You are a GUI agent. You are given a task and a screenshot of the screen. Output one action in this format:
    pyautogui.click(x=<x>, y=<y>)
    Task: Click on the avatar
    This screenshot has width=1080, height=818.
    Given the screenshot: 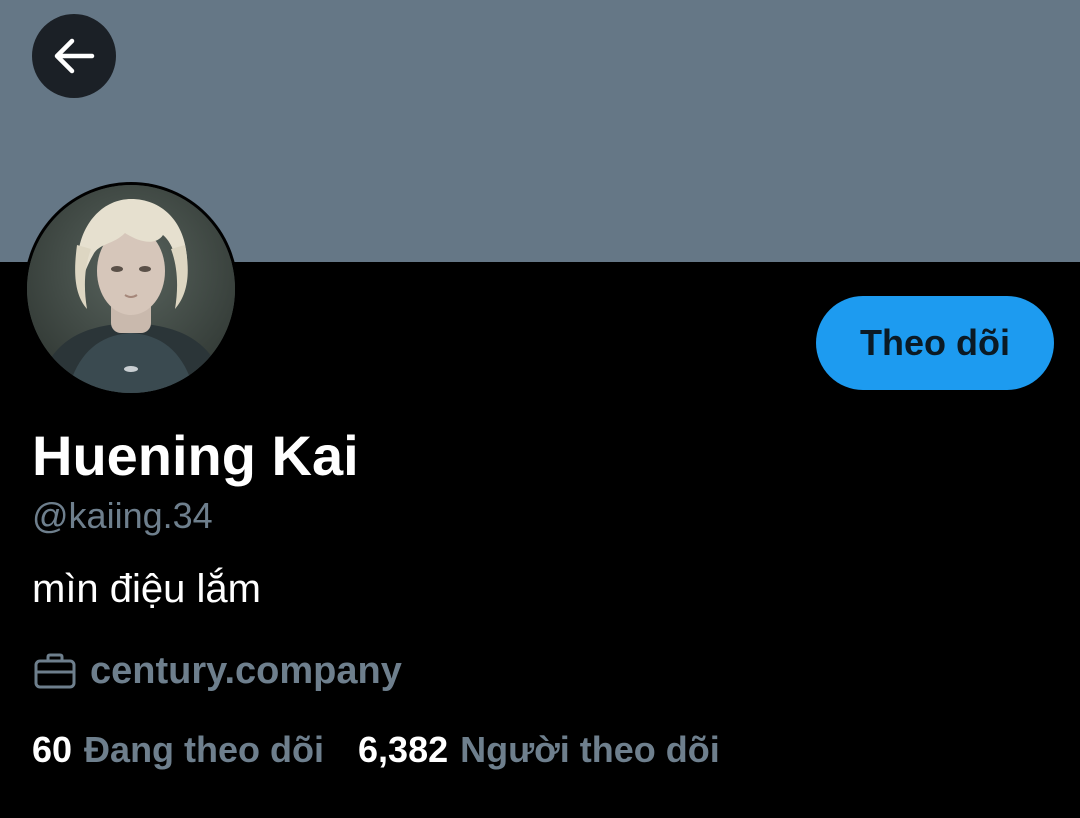 What is the action you would take?
    pyautogui.click(x=131, y=289)
    